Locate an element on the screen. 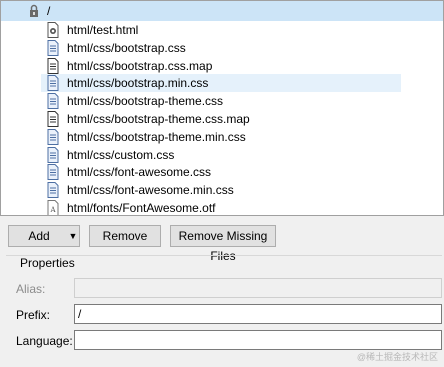 Image resolution: width=444 pixels, height=367 pixels. file-row: html/test.html is located at coordinates (221, 30).